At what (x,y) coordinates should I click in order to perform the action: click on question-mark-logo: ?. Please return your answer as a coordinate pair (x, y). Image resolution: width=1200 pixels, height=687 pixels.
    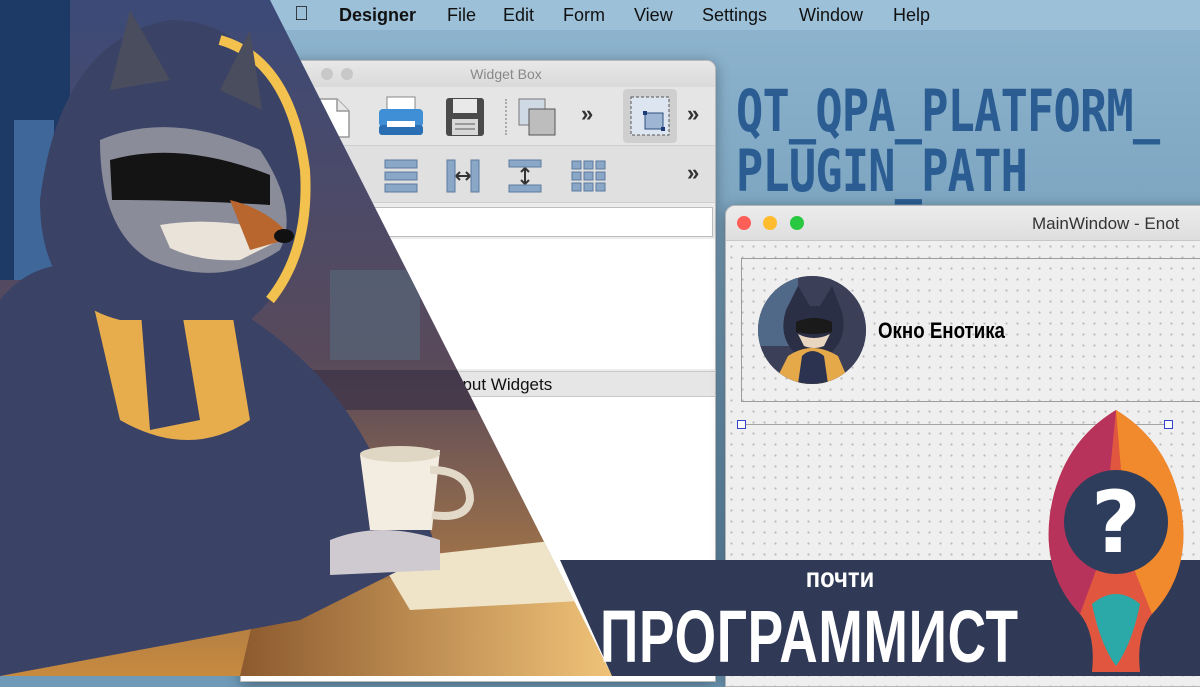
    Looking at the image, I should click on (1116, 541).